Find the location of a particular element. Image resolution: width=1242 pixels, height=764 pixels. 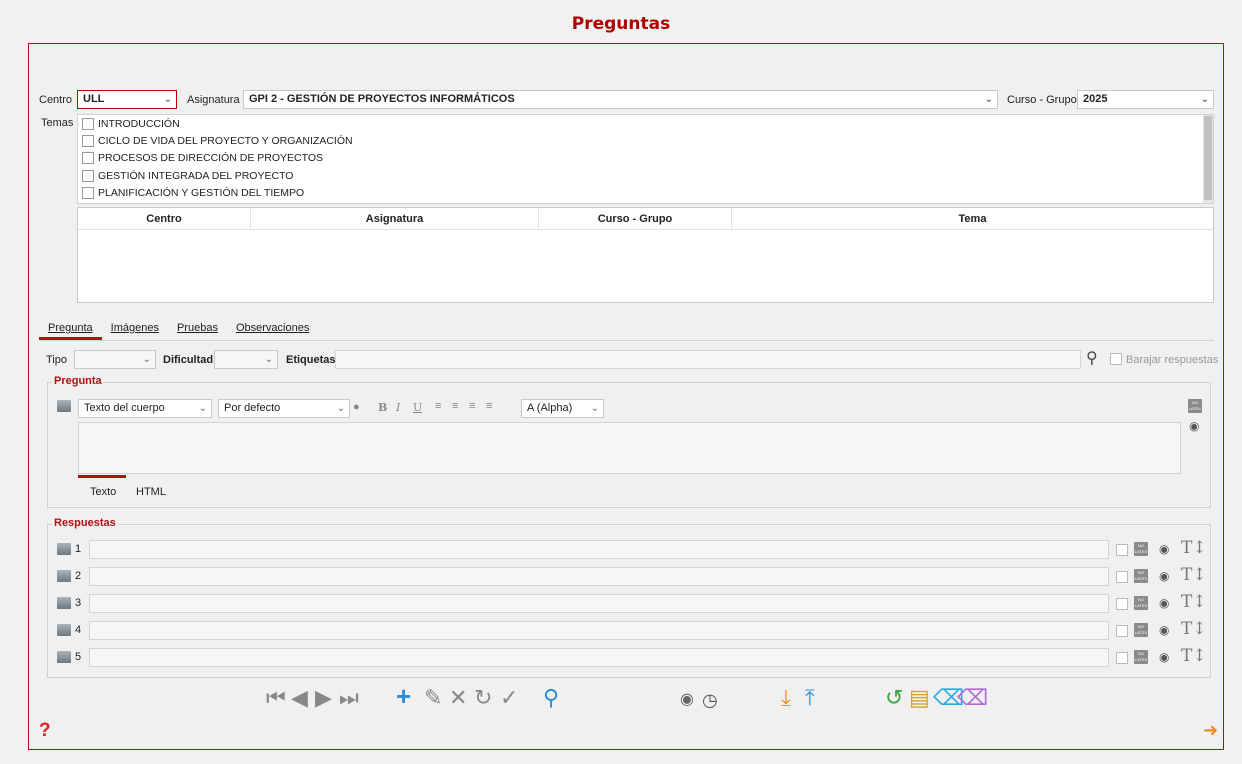

export-icon: ⤒ is located at coordinates (810, 698).